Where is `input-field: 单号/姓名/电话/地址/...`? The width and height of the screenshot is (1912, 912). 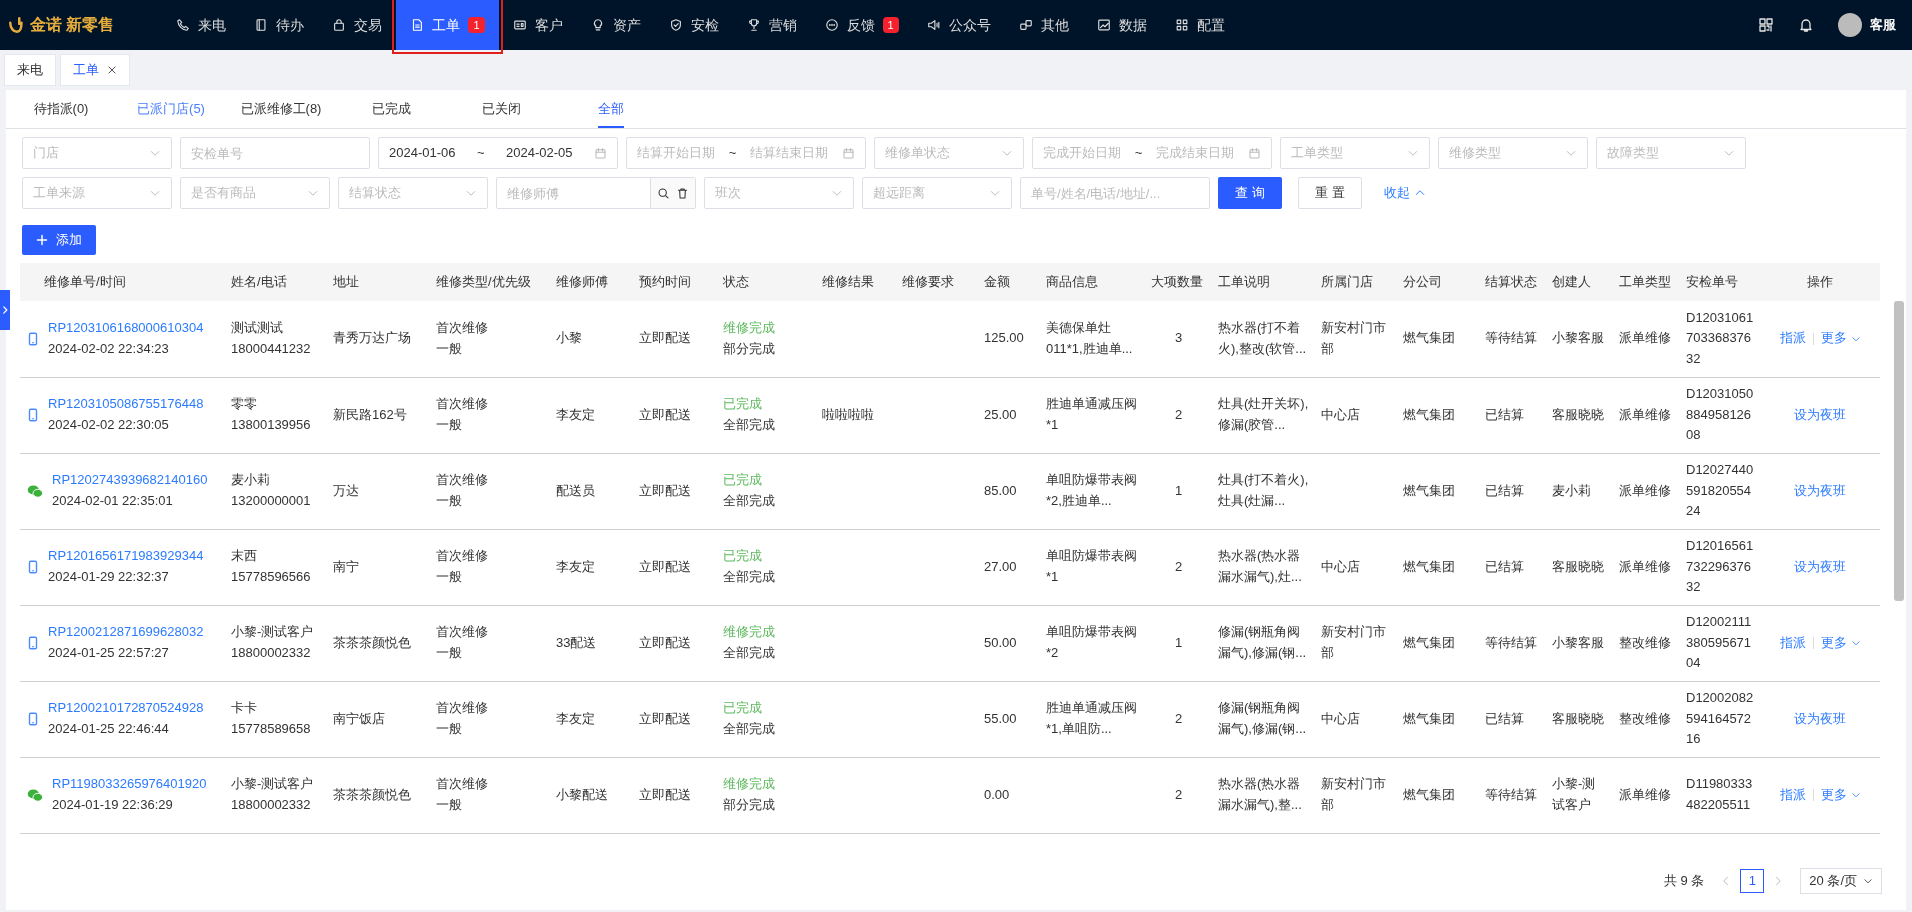
input-field: 单号/姓名/电话/地址/... is located at coordinates (1115, 193).